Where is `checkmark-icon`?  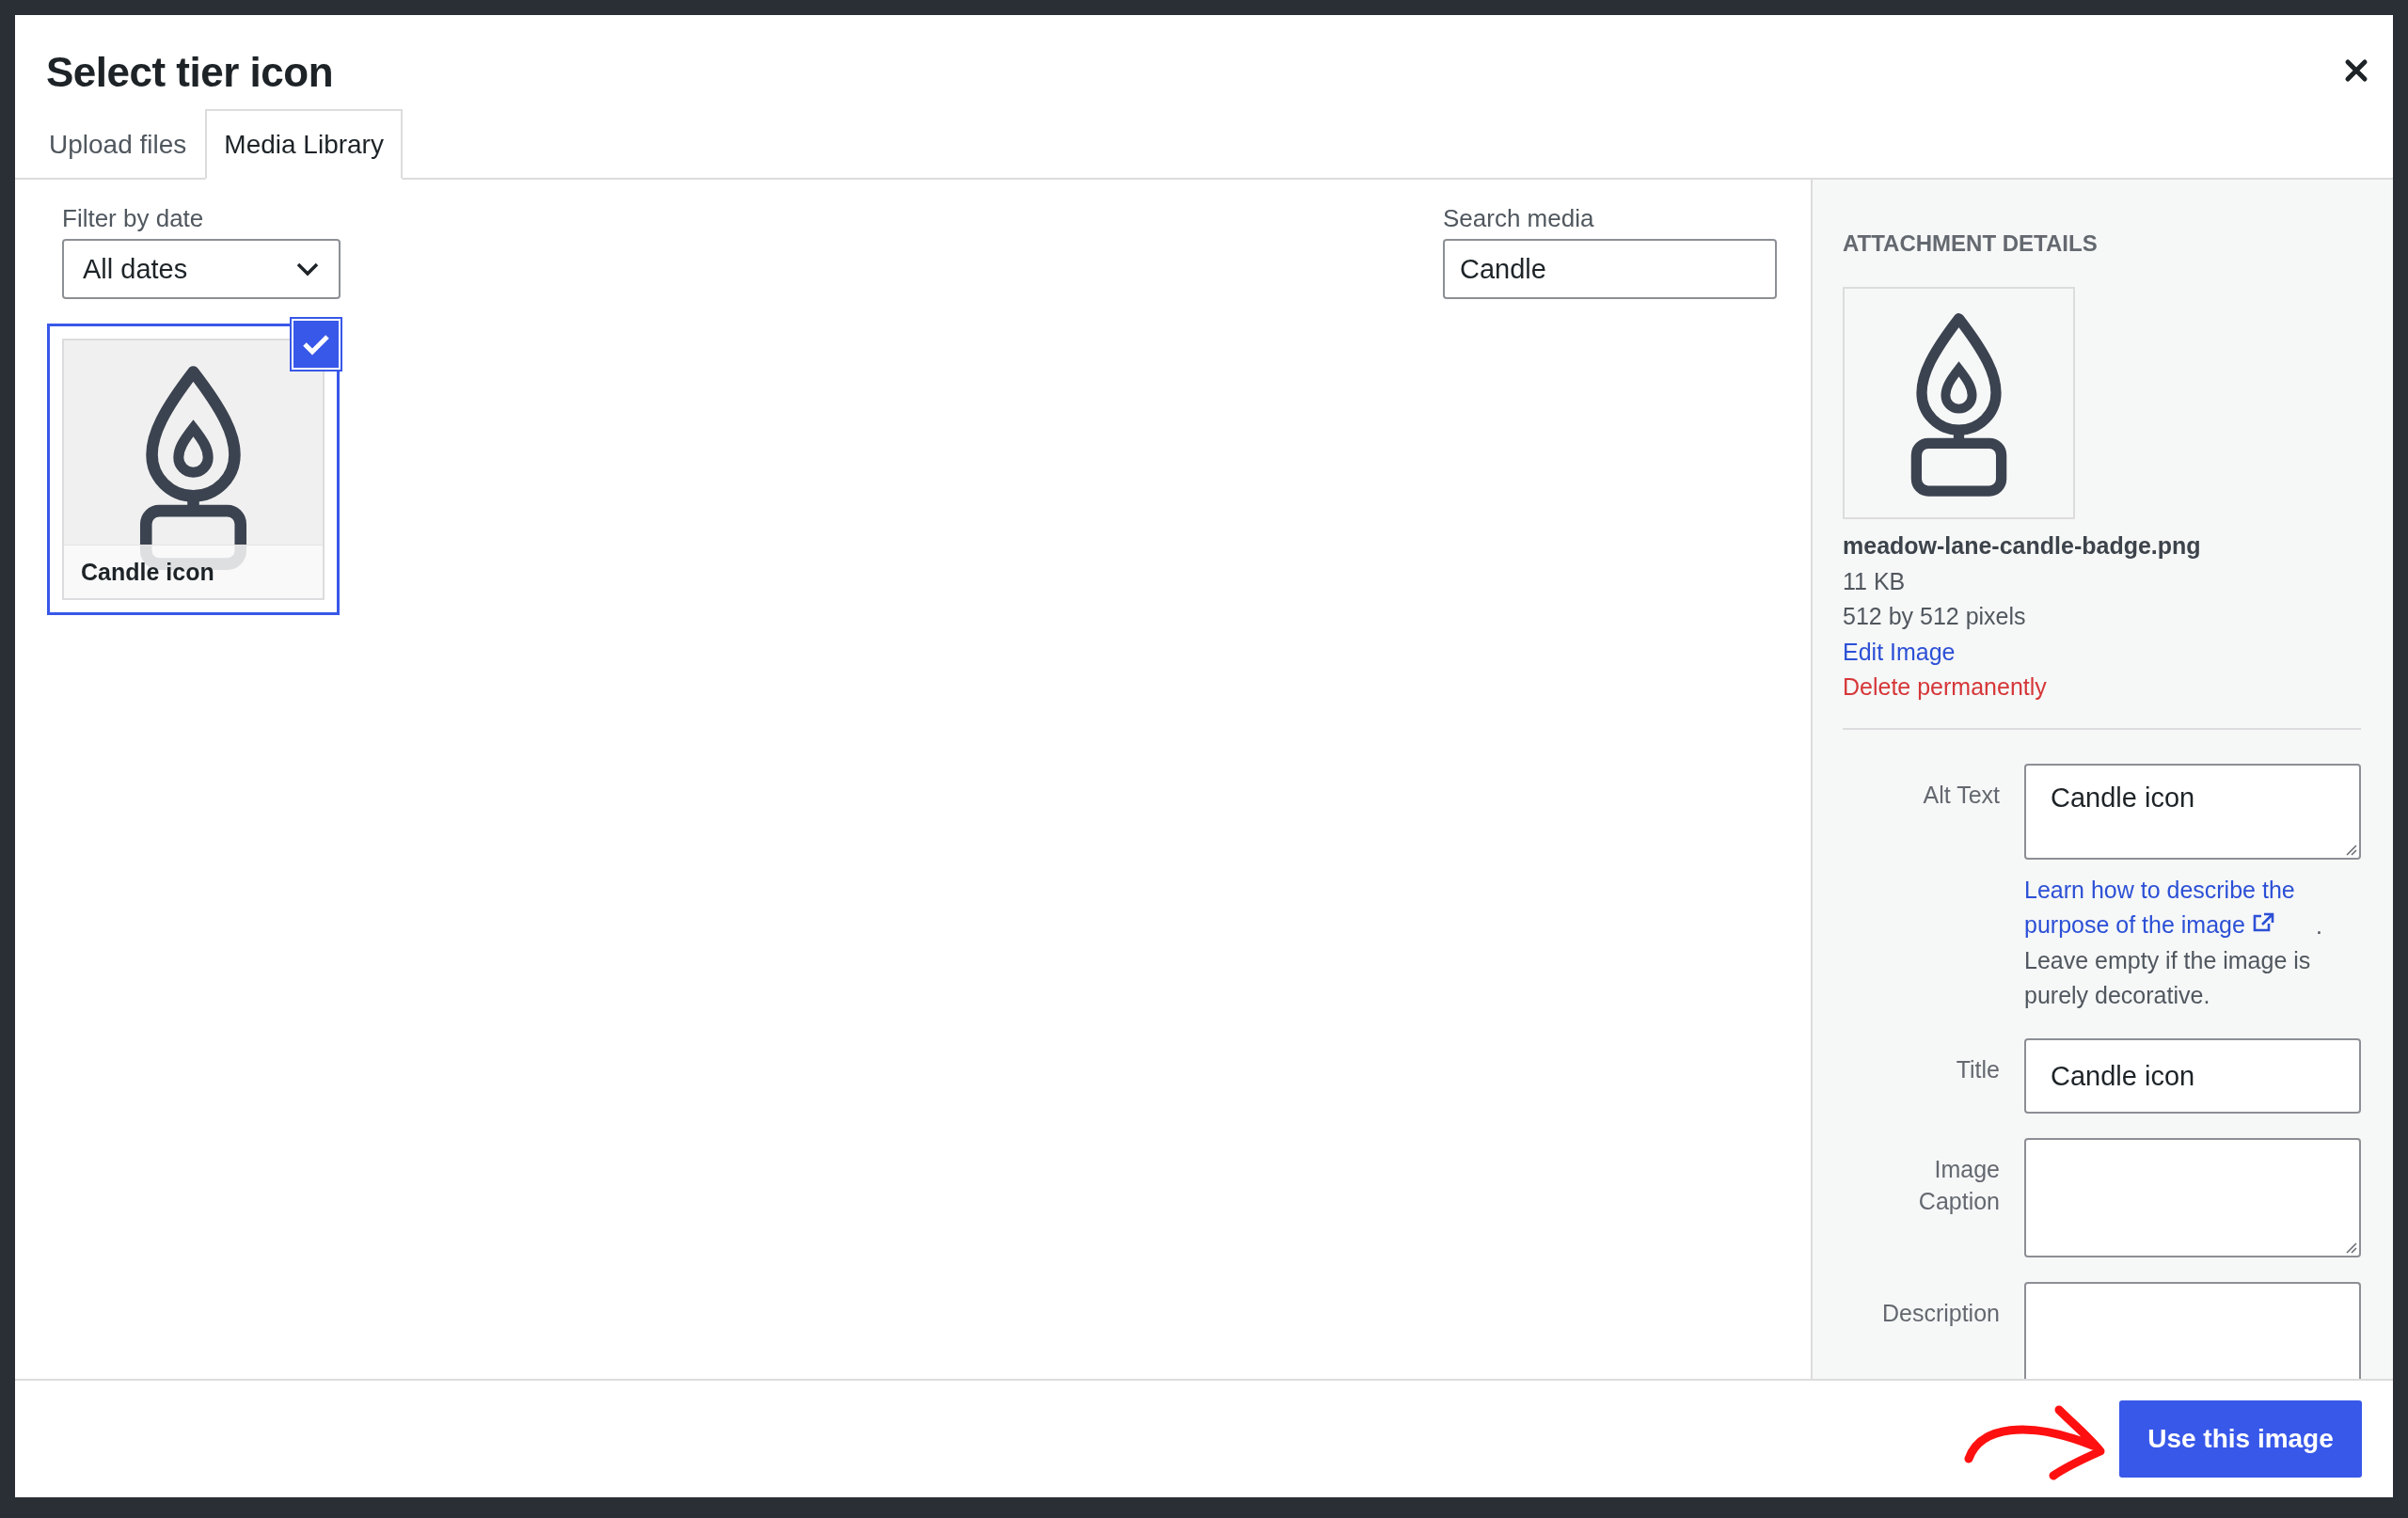 checkmark-icon is located at coordinates (316, 345).